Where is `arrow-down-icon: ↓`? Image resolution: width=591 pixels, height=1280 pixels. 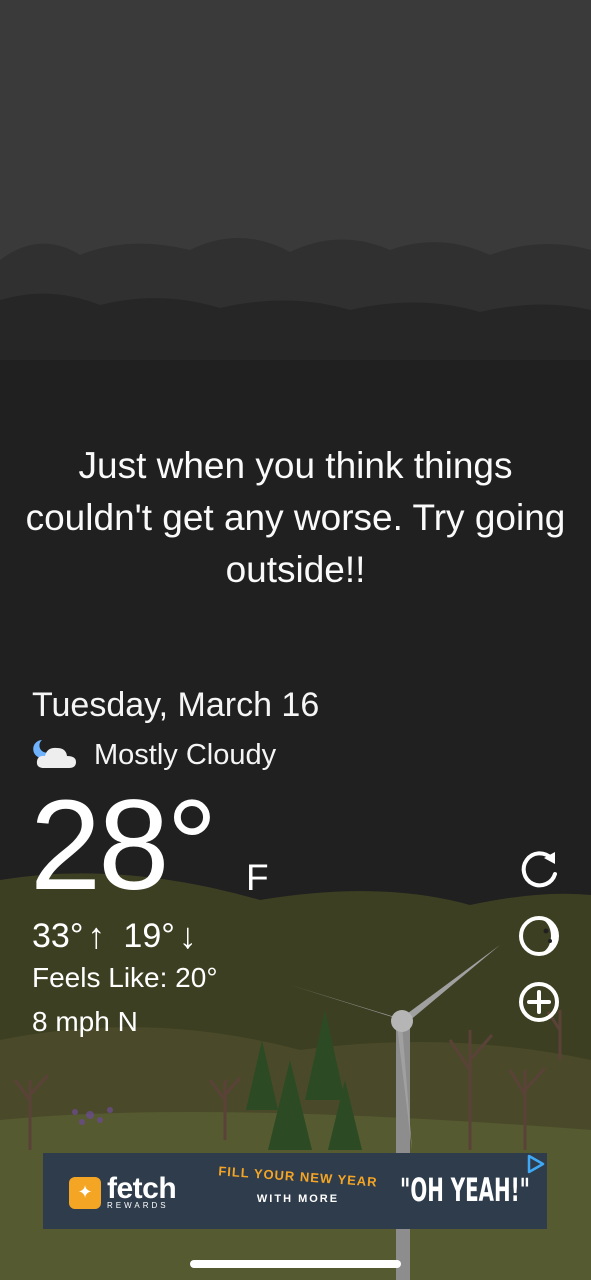
arrow-down-icon: ↓ is located at coordinates (187, 935).